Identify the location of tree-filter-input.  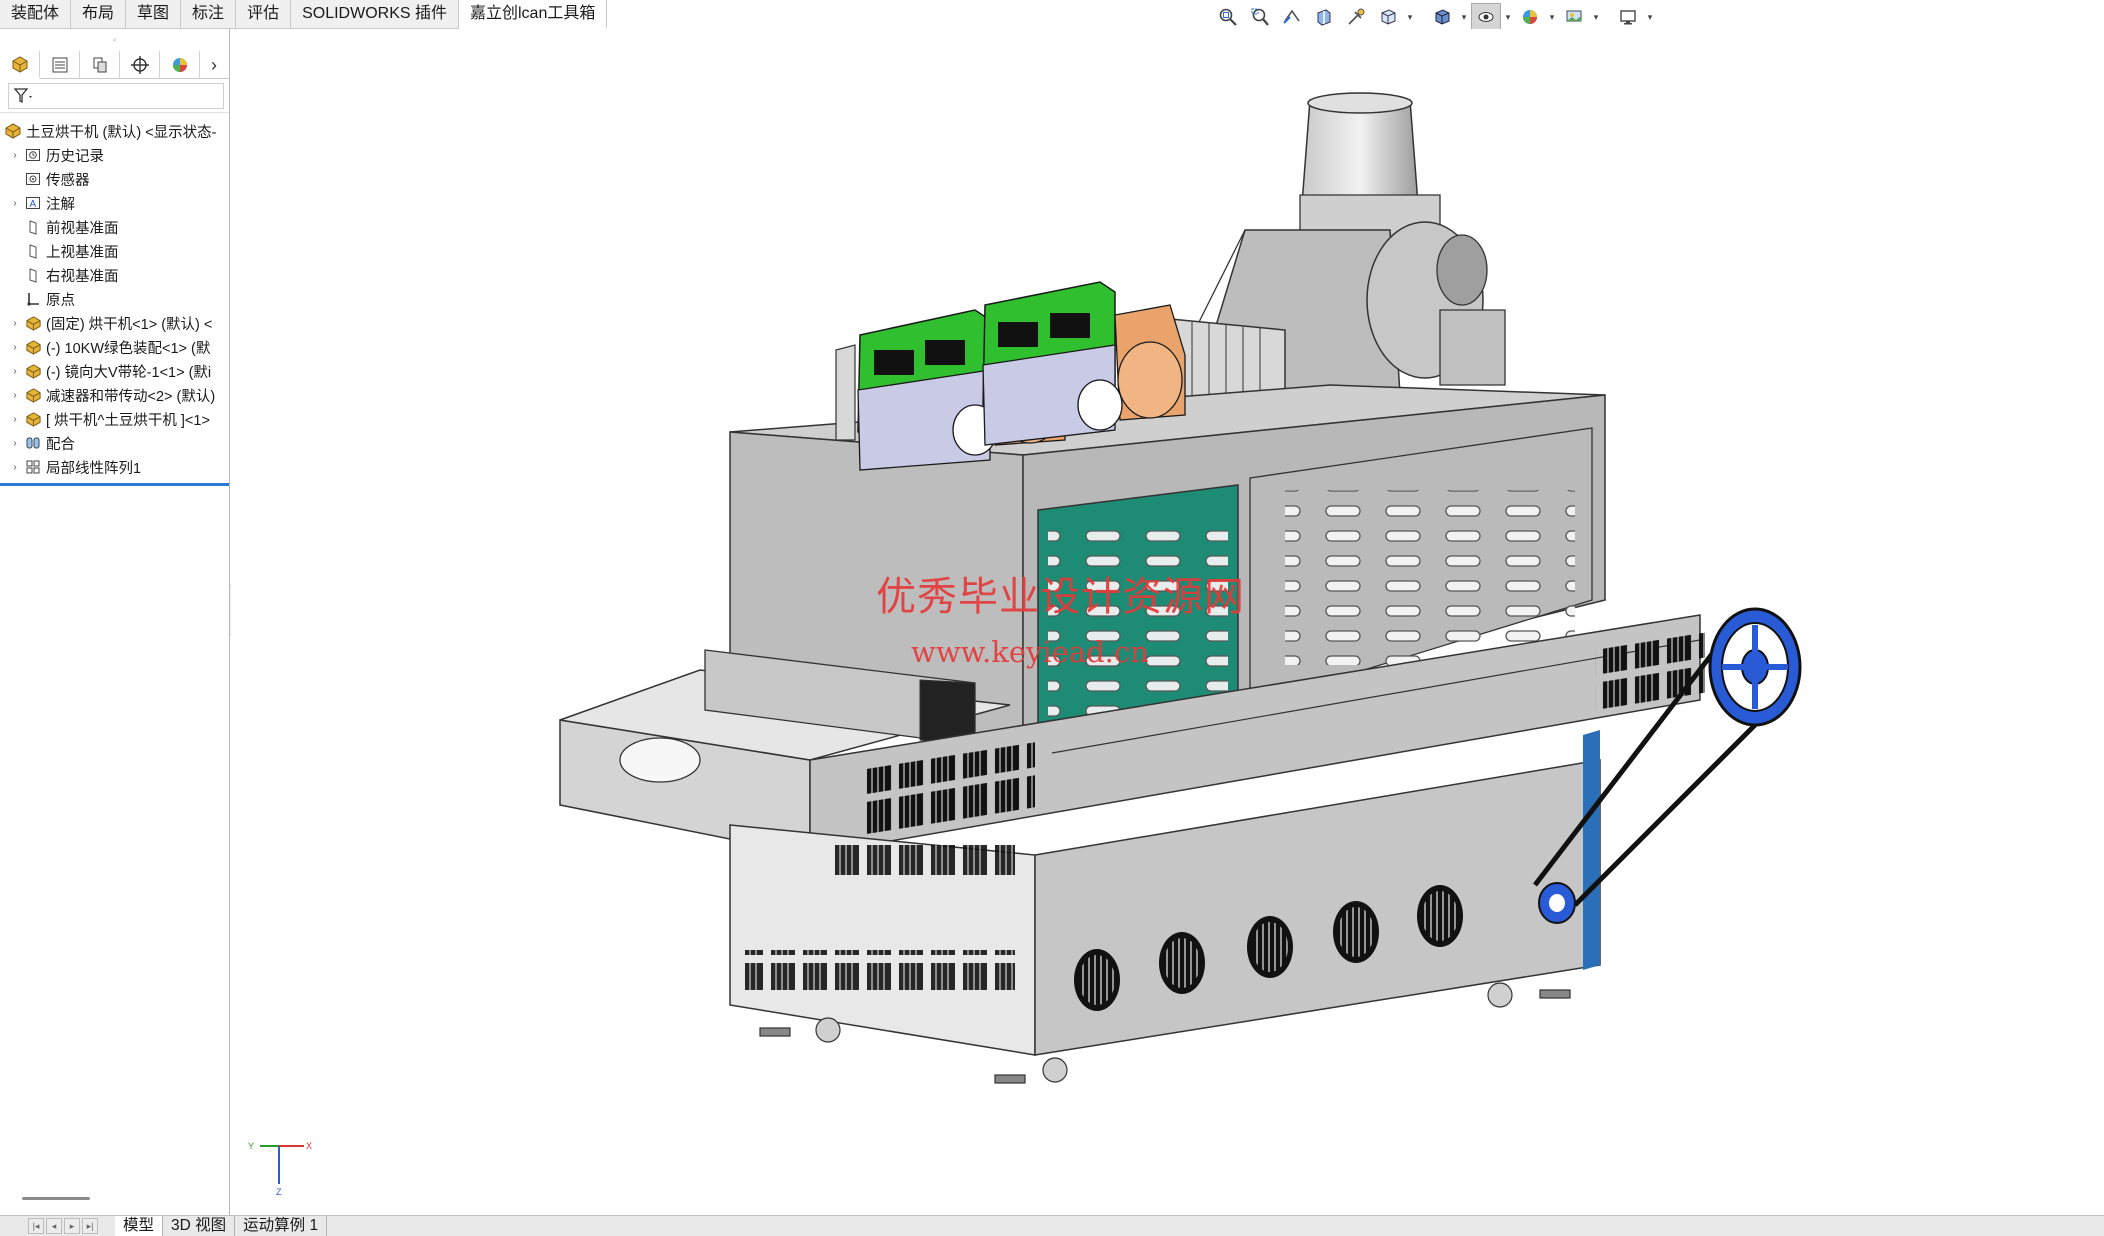
(116, 95).